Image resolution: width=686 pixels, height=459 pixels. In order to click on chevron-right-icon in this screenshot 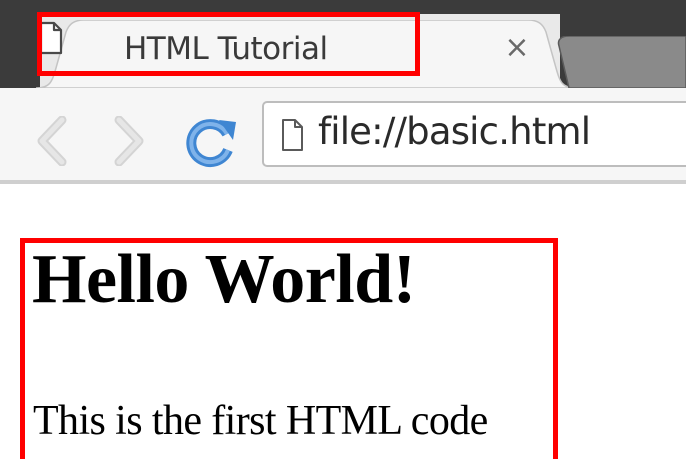, I will do `click(129, 141)`.